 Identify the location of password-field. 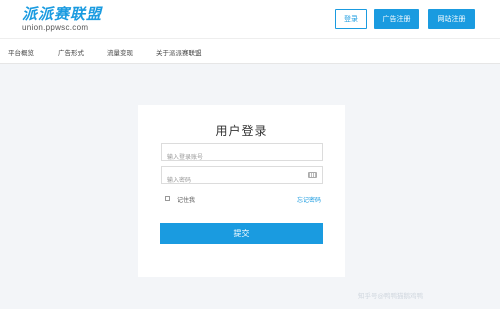
(242, 177).